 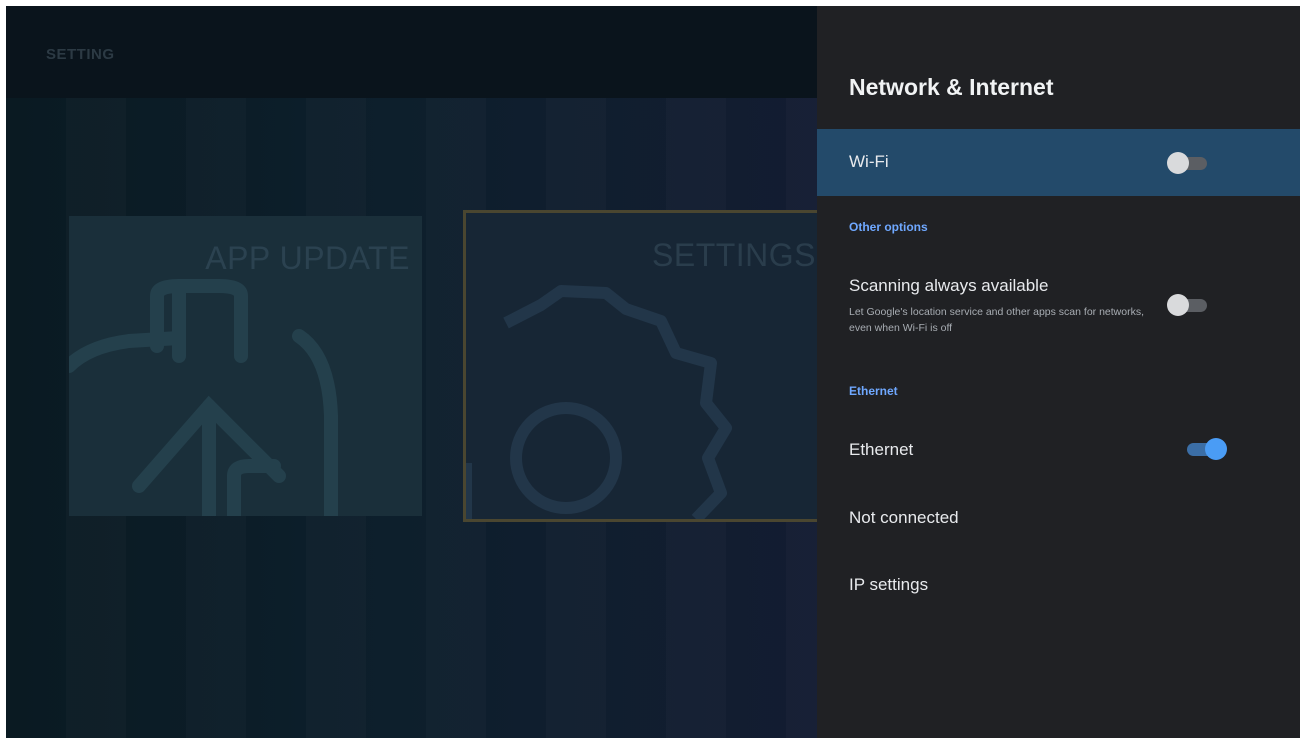 I want to click on scanning-toggle, so click(x=1189, y=305).